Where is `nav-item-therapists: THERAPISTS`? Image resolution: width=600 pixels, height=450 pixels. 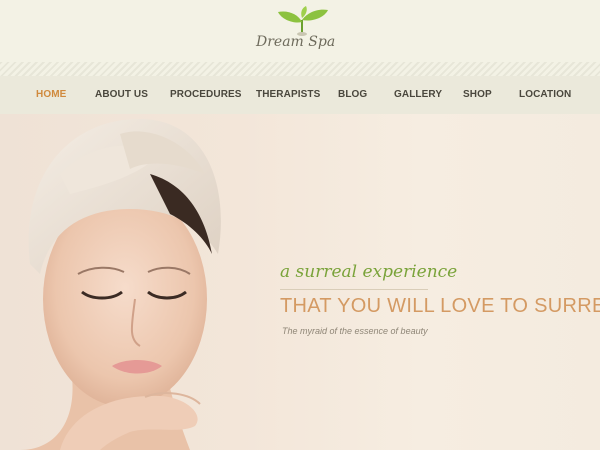 nav-item-therapists: THERAPISTS is located at coordinates (288, 94).